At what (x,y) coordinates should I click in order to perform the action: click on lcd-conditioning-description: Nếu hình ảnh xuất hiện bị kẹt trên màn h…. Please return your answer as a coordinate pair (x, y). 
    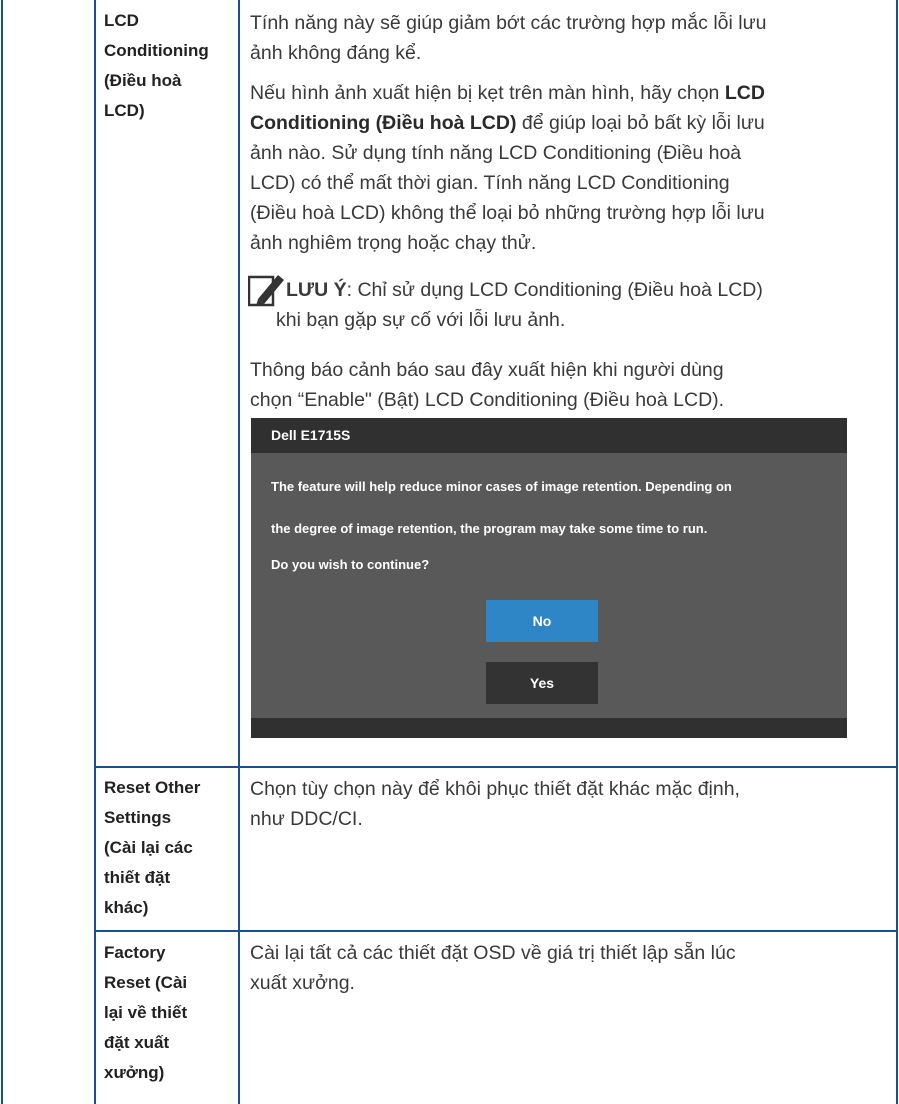
    Looking at the image, I should click on (570, 168).